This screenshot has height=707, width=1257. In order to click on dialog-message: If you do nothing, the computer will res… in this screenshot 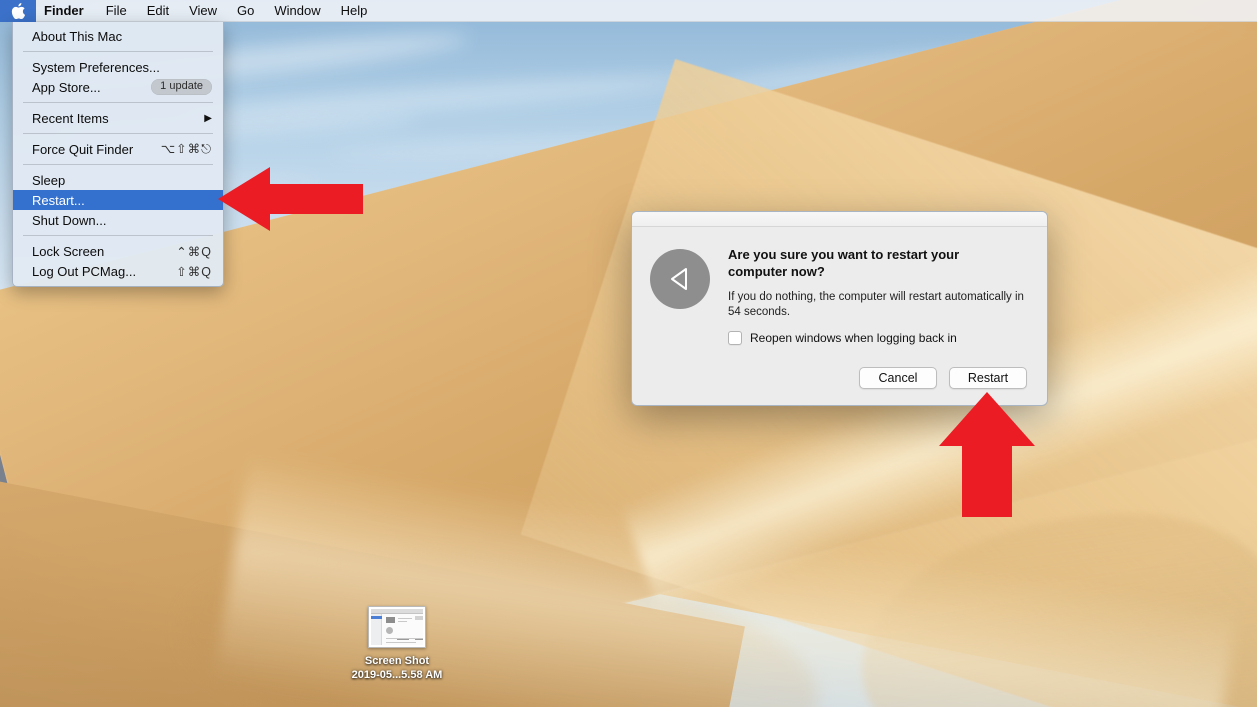, I will do `click(876, 304)`.